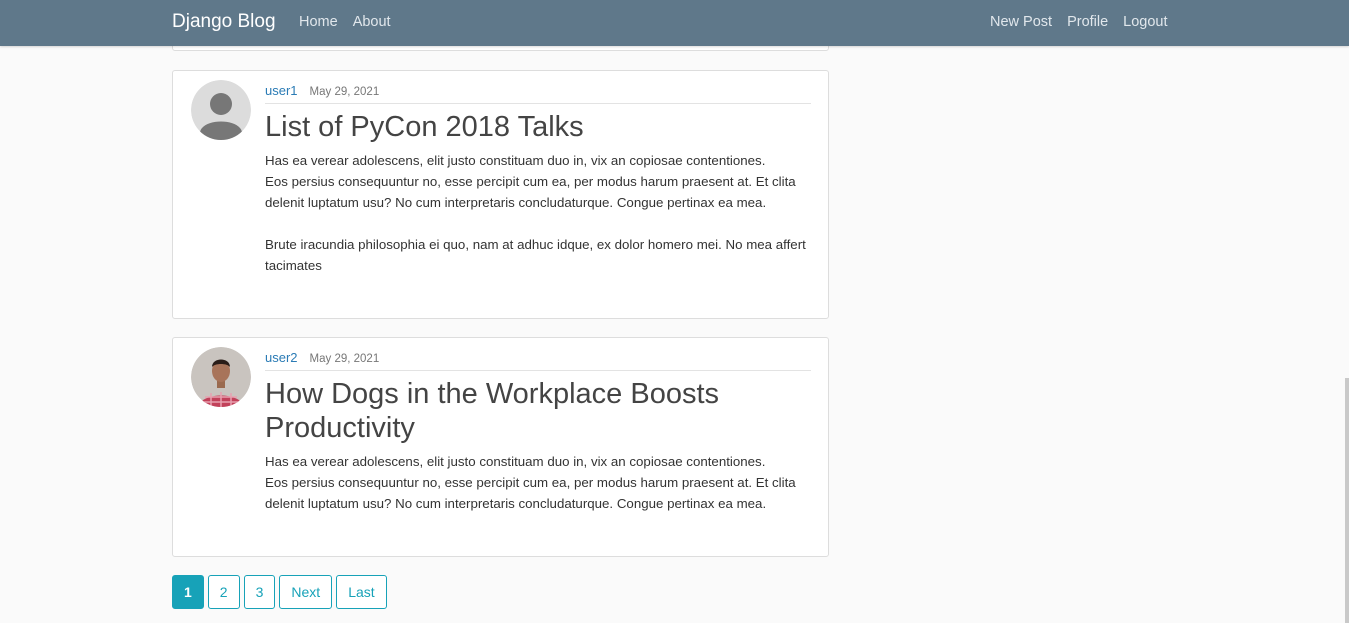  Describe the element at coordinates (1021, 22) in the screenshot. I see `nav-new-post-link: New Post` at that location.